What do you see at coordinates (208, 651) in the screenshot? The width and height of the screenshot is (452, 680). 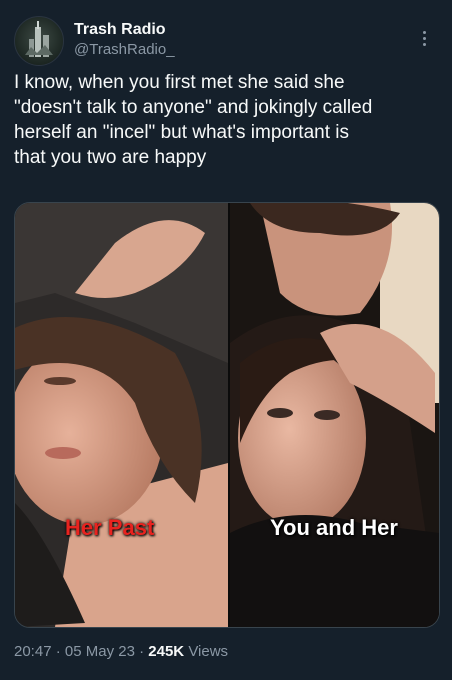 I see `views-label: Views` at bounding box center [208, 651].